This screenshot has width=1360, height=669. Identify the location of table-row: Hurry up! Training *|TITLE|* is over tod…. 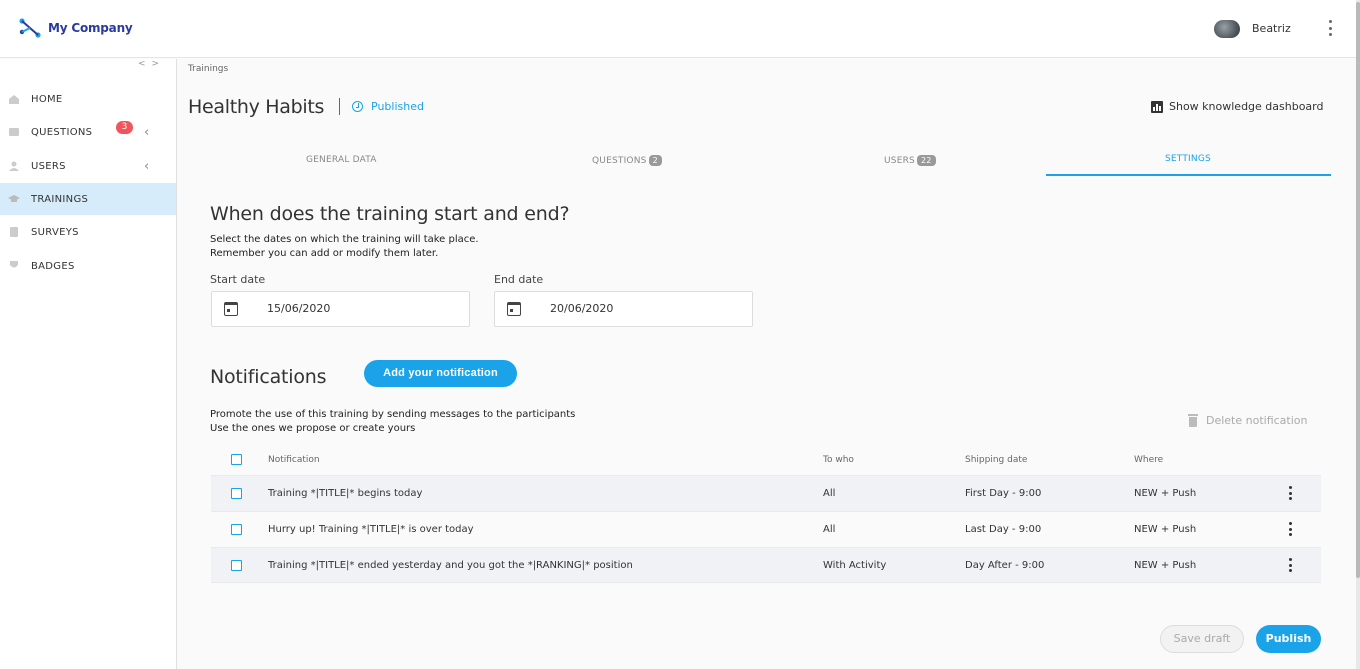
(766, 529).